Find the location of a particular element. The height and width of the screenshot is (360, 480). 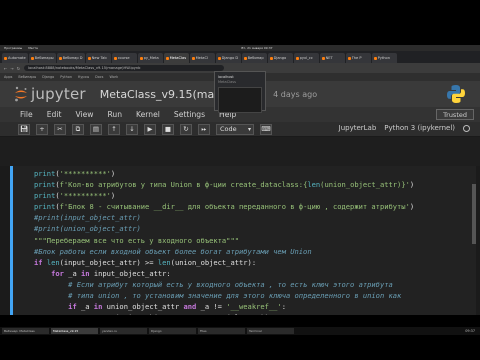

browser-tab: Вебинары is located at coordinates (42, 58).